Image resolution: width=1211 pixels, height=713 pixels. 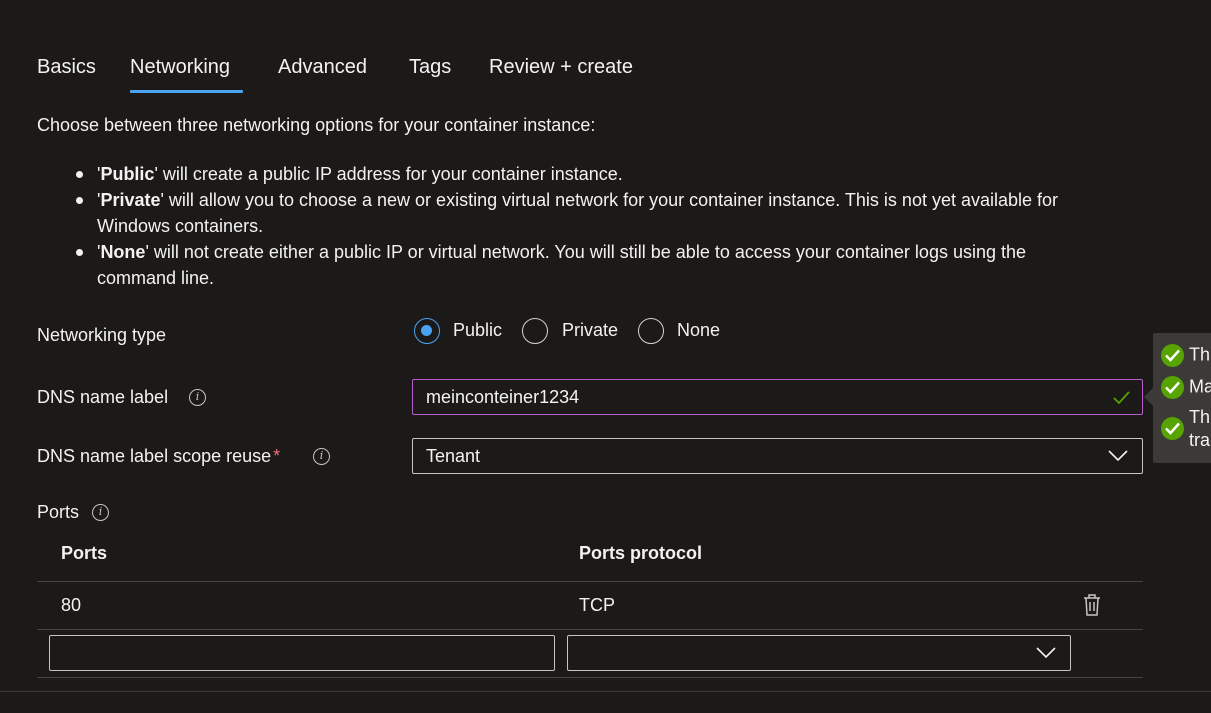 What do you see at coordinates (1200, 440) in the screenshot?
I see `tooltip-row-text: tra` at bounding box center [1200, 440].